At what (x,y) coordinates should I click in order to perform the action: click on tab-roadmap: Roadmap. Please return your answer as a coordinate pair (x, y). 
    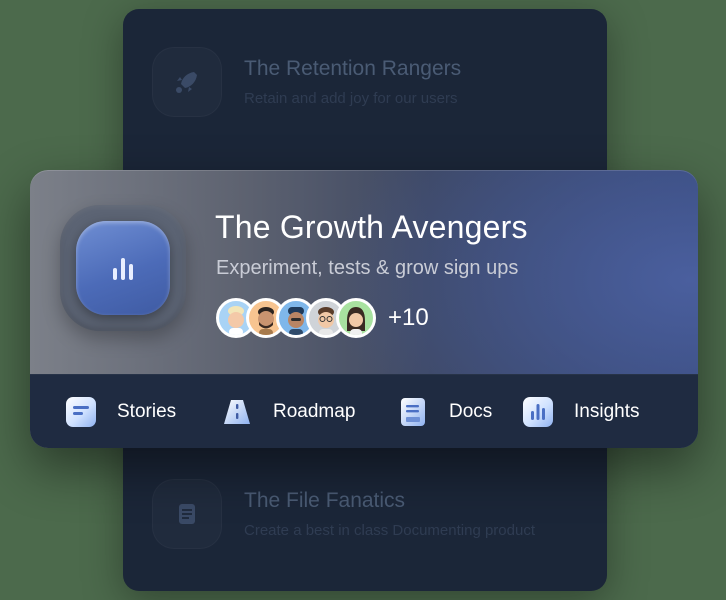
    Looking at the image, I should click on (288, 412).